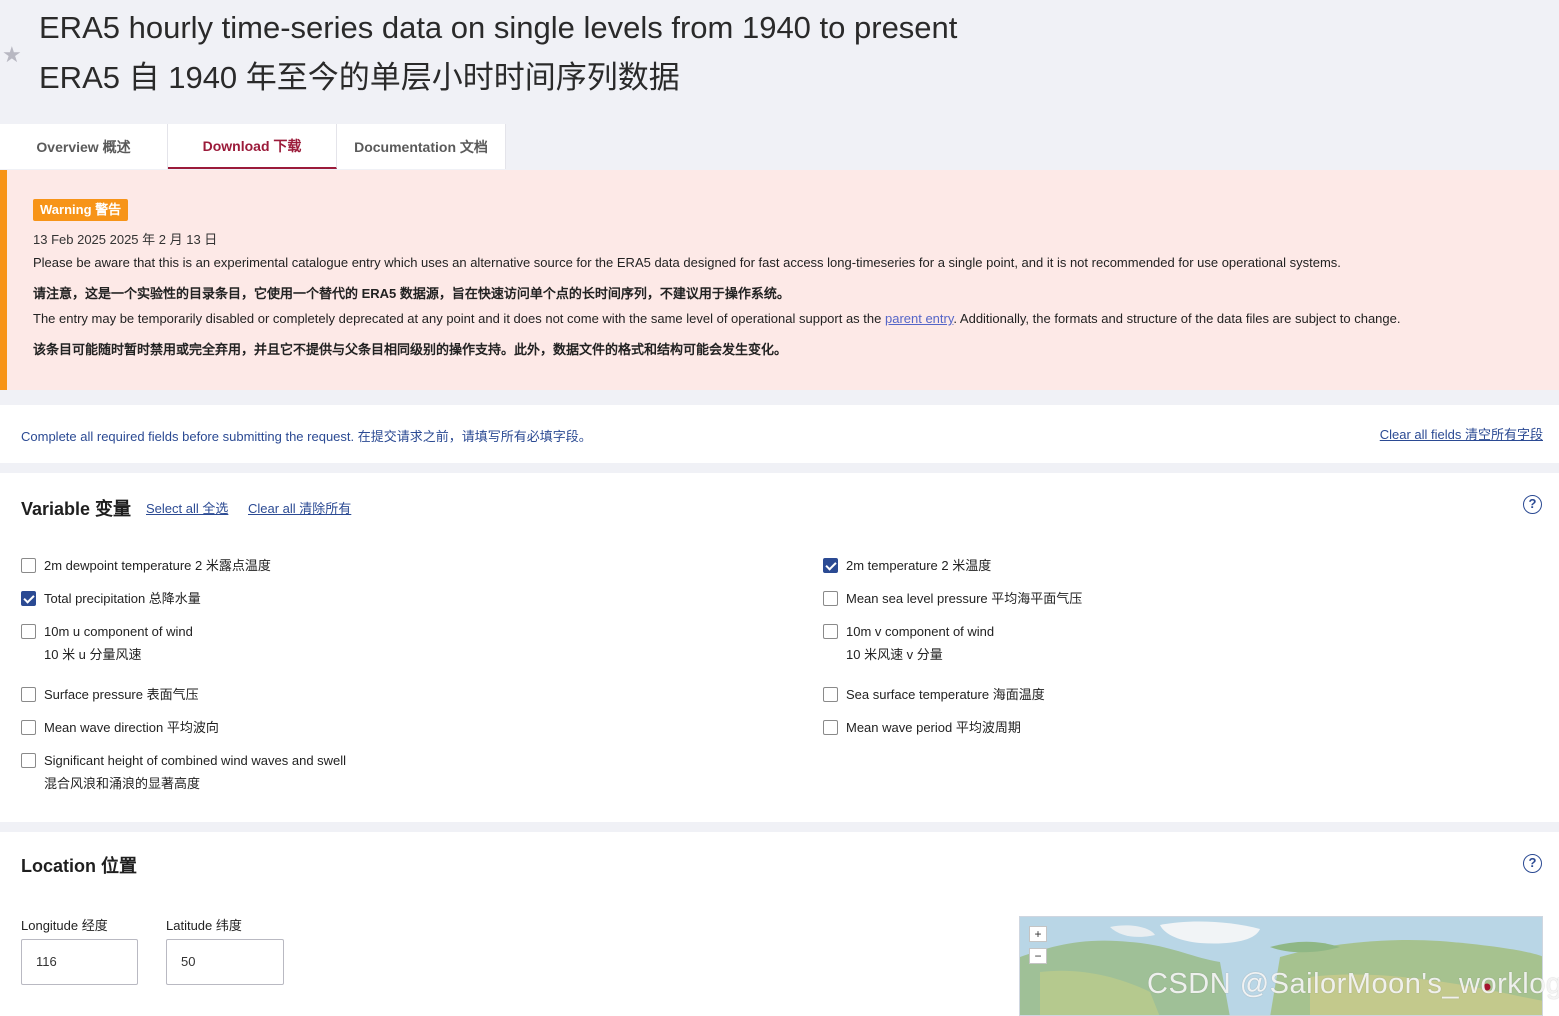 This screenshot has height=1016, width=1559. I want to click on variable-title: Variable 变量, so click(76, 509).